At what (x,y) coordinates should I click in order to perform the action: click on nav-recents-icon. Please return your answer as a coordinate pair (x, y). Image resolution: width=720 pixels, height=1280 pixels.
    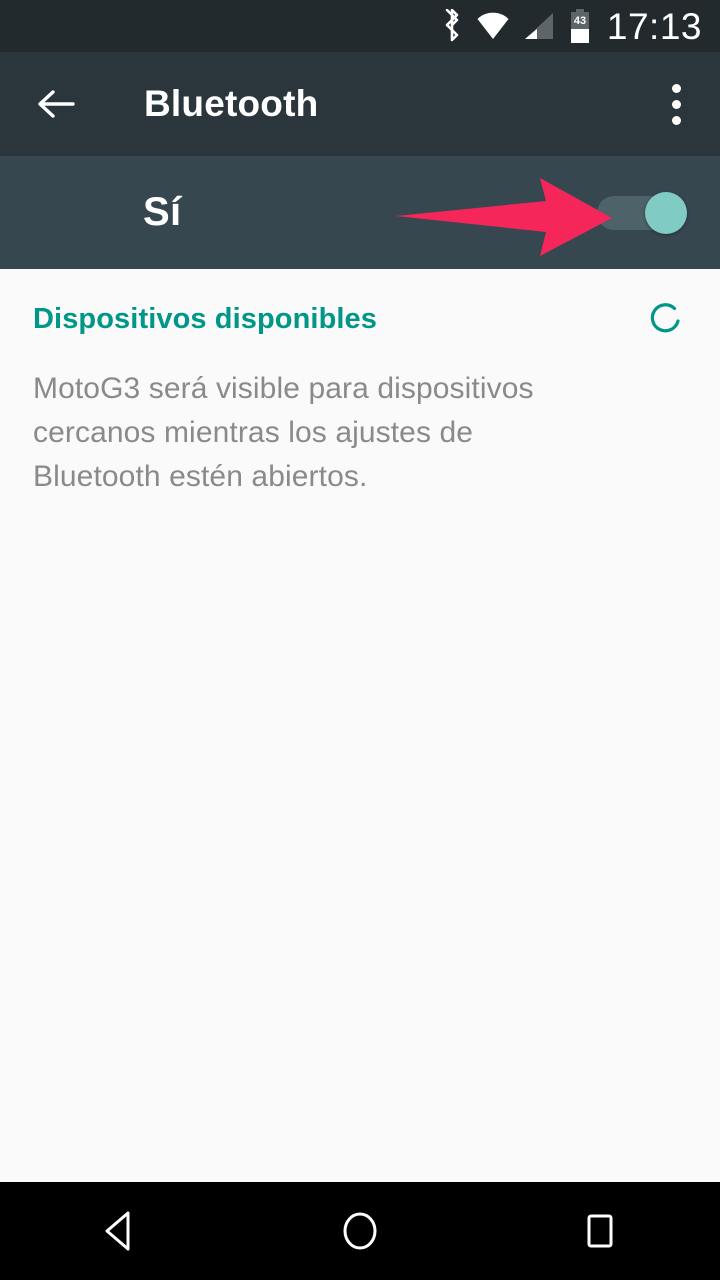
    Looking at the image, I should click on (600, 1231).